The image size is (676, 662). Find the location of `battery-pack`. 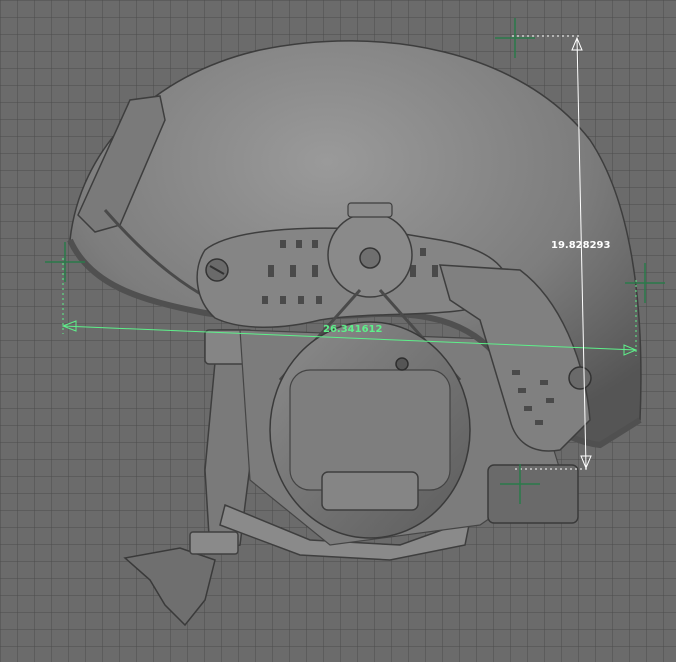

battery-pack is located at coordinates (533, 494).